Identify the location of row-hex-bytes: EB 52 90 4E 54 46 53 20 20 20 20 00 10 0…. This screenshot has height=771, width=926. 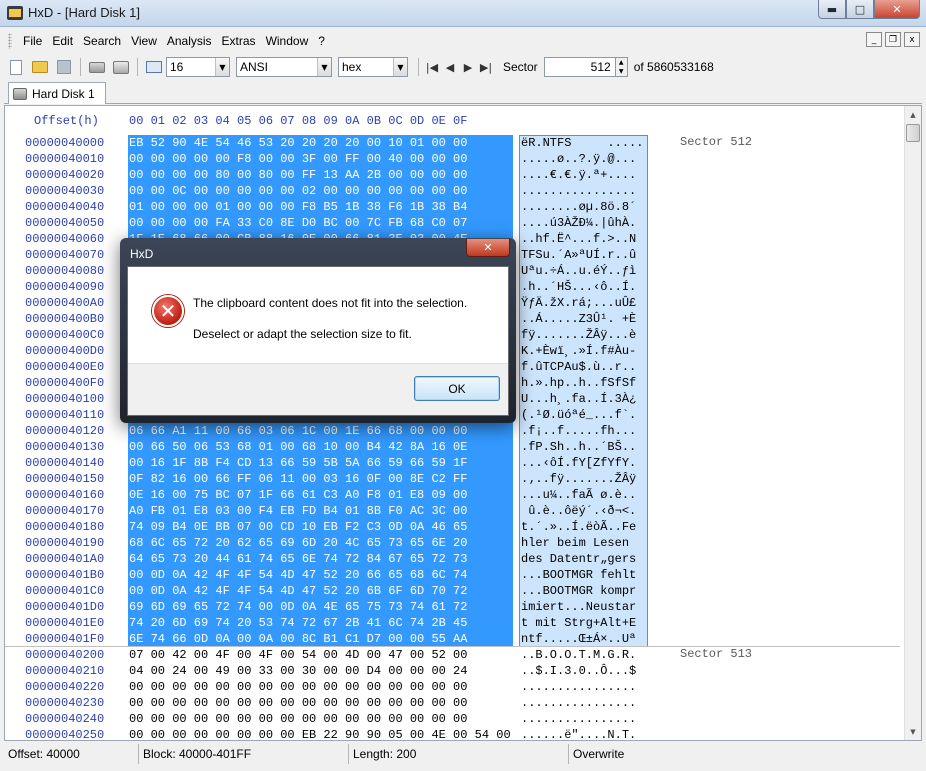
(298, 143).